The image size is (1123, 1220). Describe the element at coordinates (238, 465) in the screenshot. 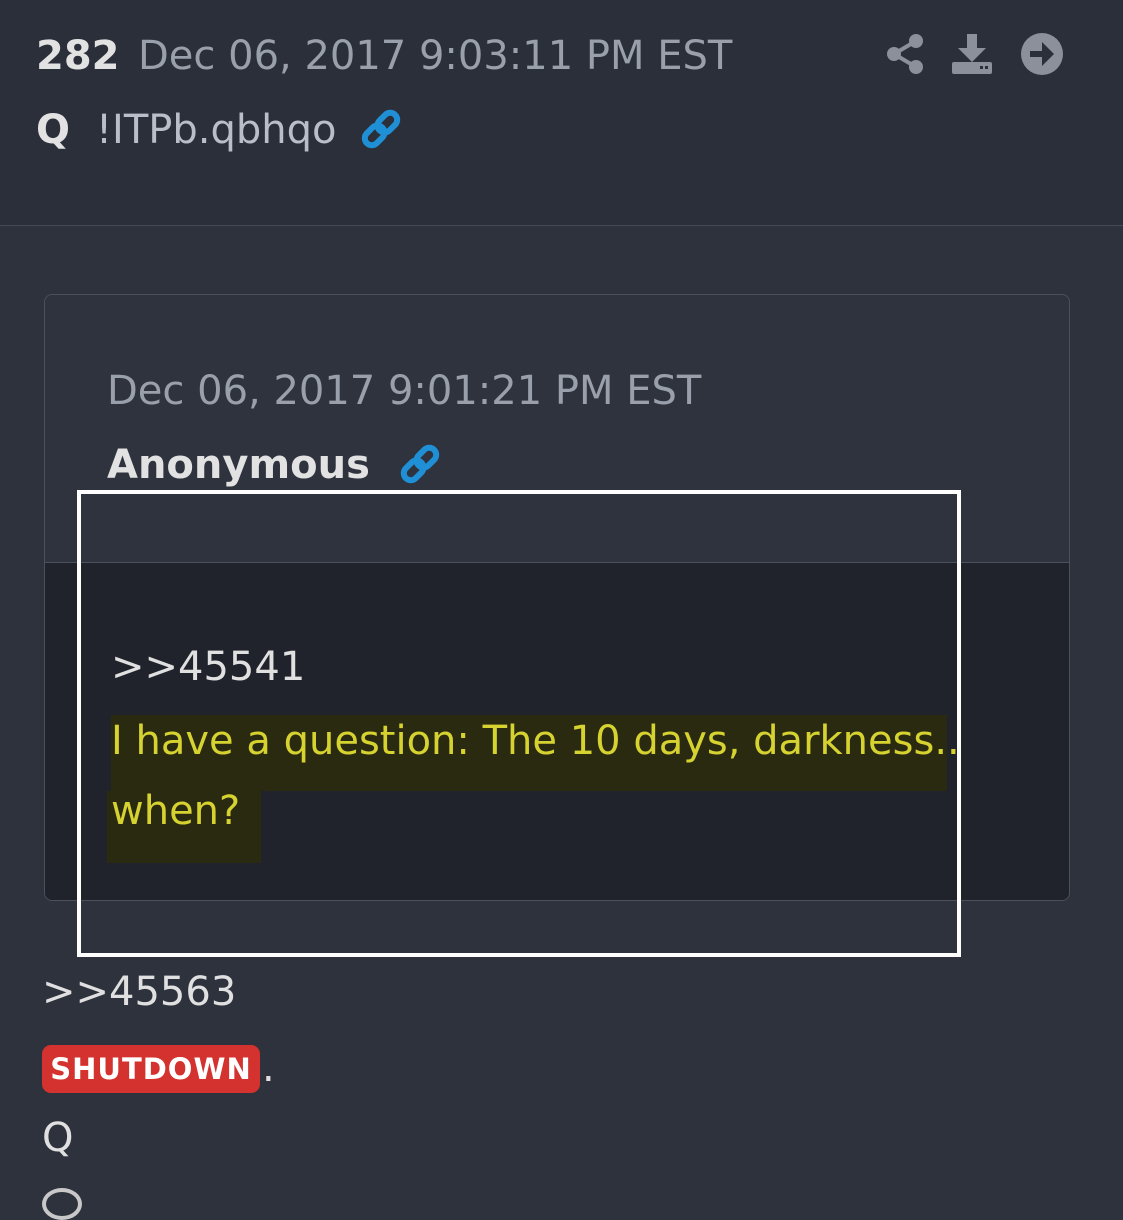

I see `quoted-post-author: Anonymous` at that location.